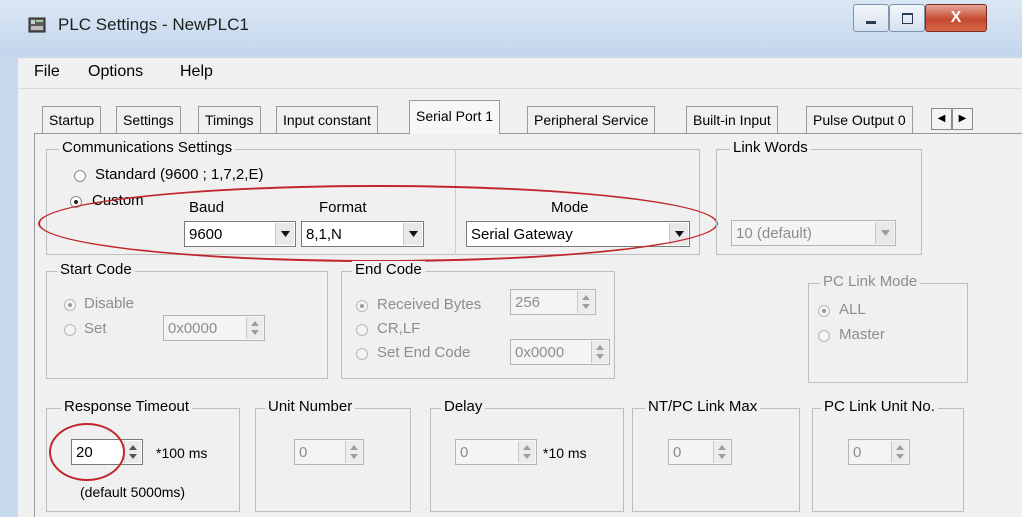 The image size is (1022, 517). I want to click on nt-pc-link-max-label: NT/PC Link Max, so click(703, 406).